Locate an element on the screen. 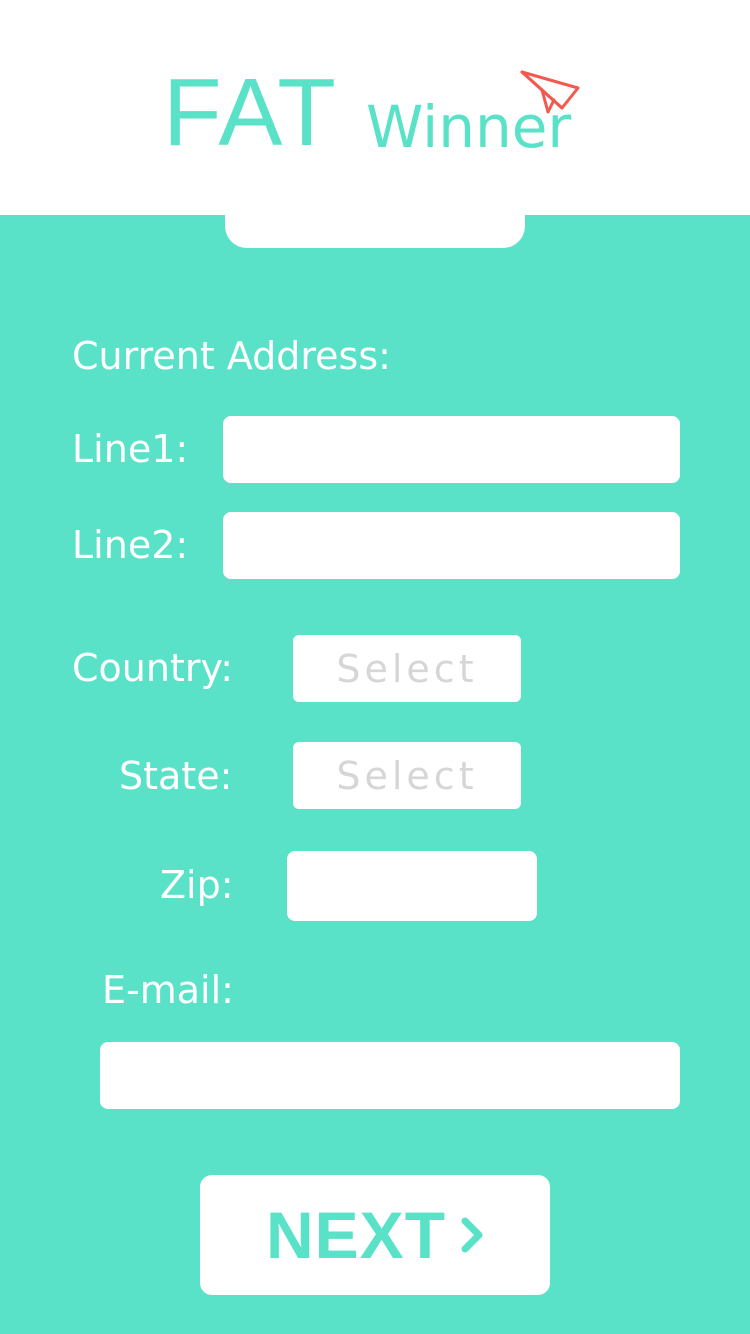 The width and height of the screenshot is (750, 1334). country-label: Country: is located at coordinates (152, 668).